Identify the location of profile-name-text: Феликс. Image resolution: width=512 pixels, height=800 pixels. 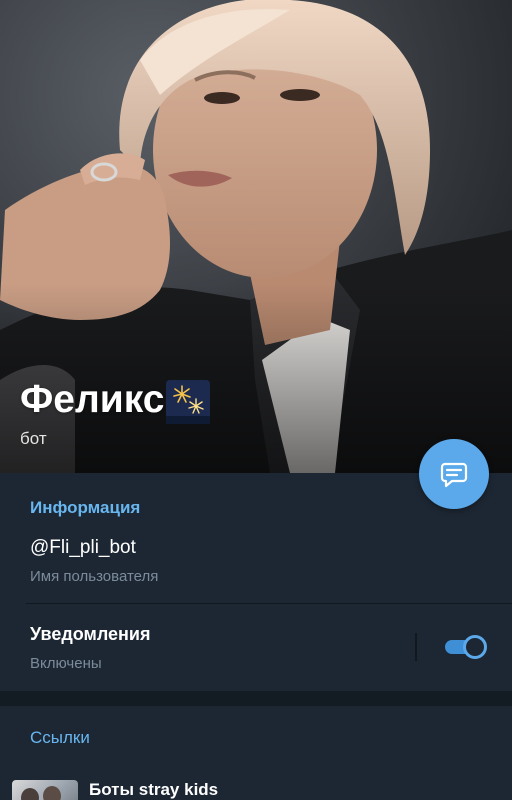
(92, 399).